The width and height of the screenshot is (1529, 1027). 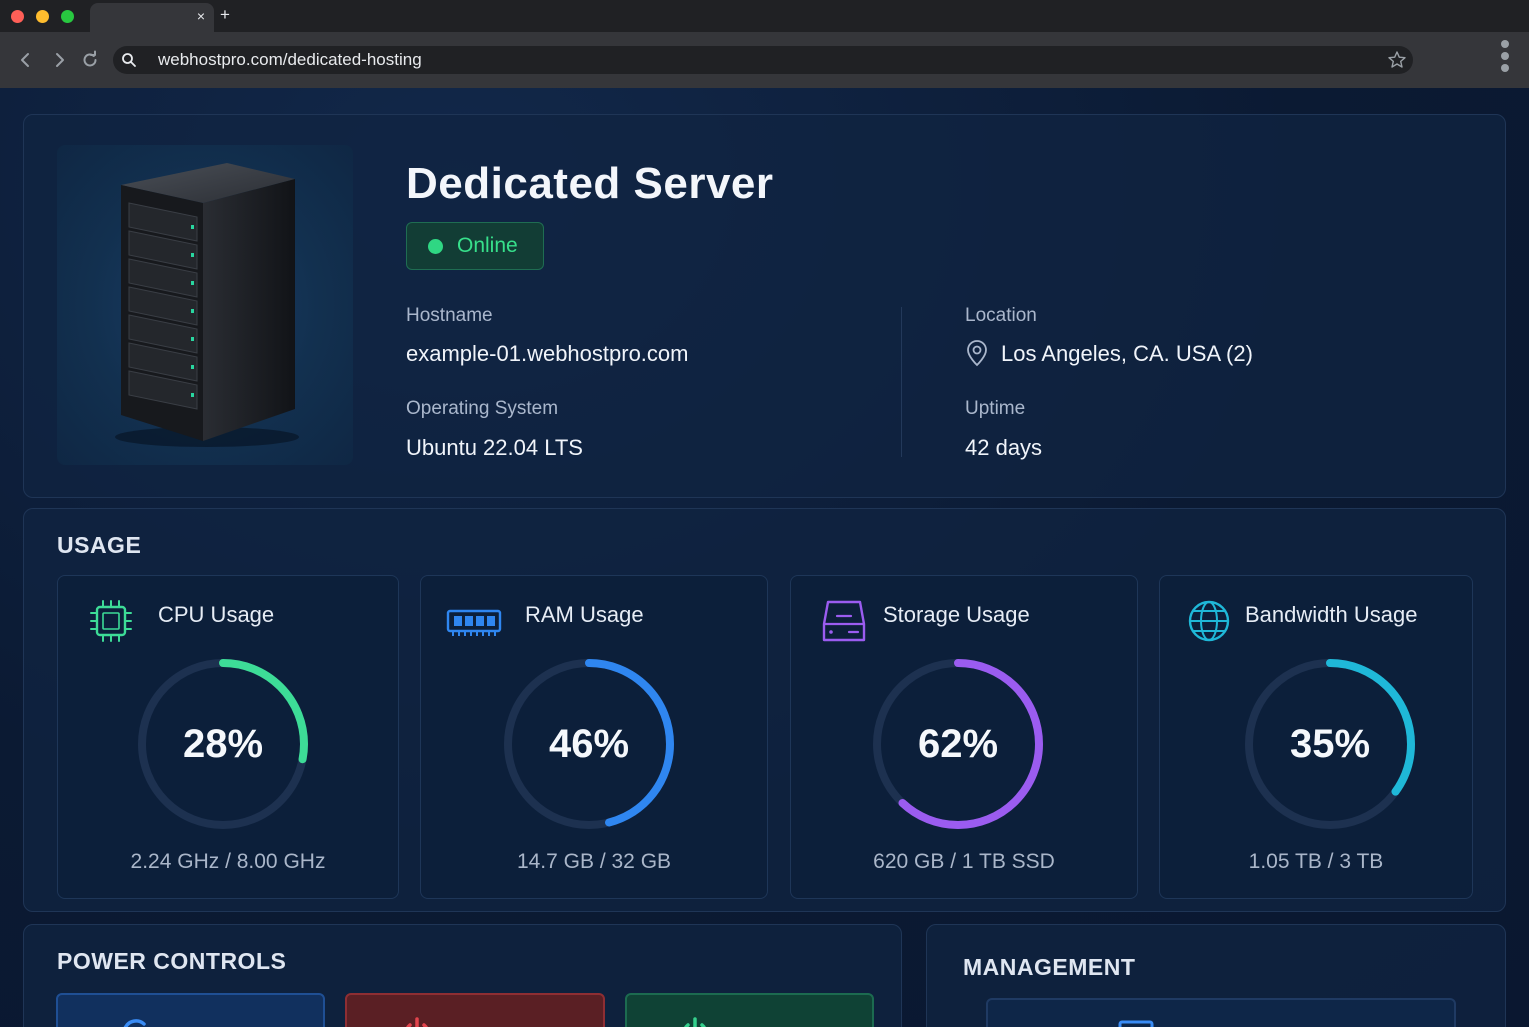 I want to click on back-arrow-icon, so click(x=25, y=60).